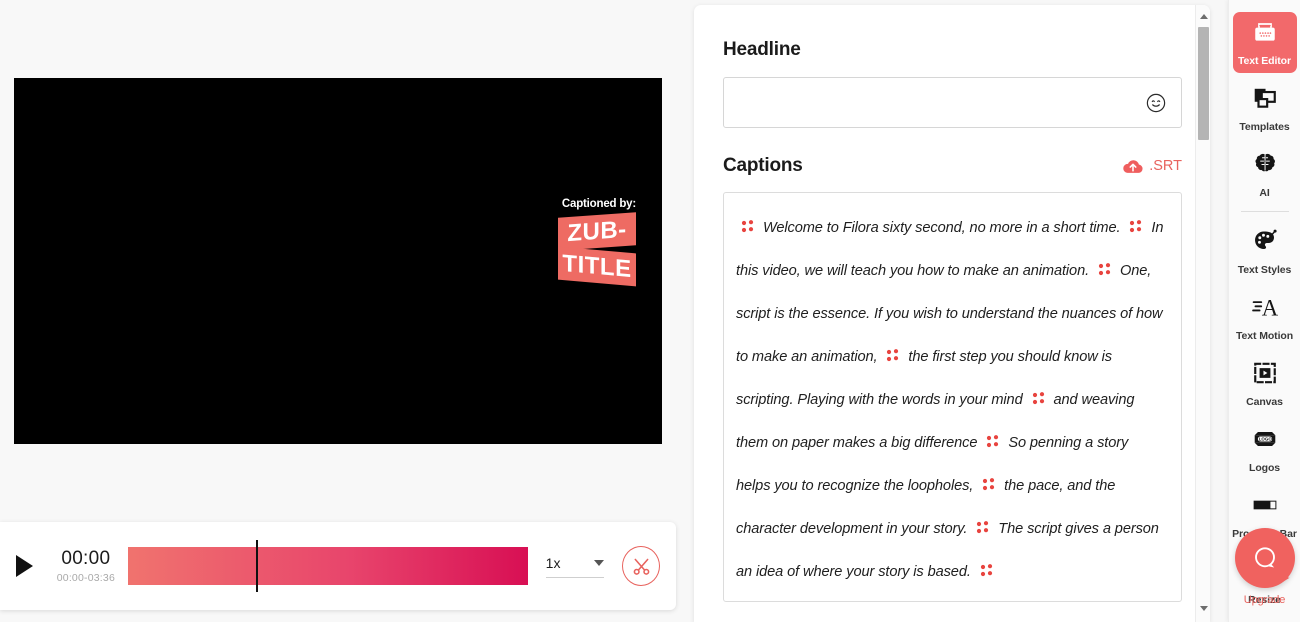  Describe the element at coordinates (1269, 308) in the screenshot. I see `svg-text: A` at that location.